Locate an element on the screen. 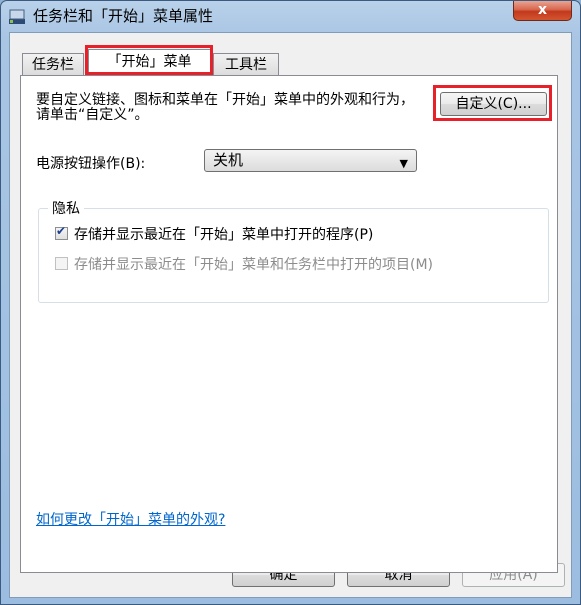 The image size is (581, 605). taskbar-icon is located at coordinates (17, 16).